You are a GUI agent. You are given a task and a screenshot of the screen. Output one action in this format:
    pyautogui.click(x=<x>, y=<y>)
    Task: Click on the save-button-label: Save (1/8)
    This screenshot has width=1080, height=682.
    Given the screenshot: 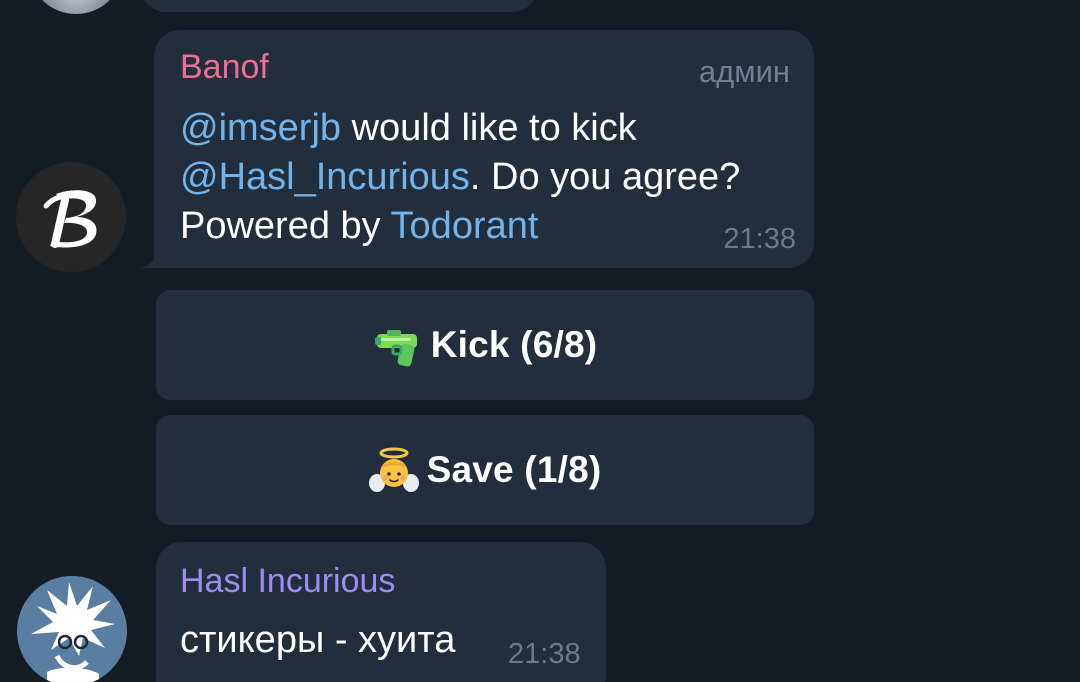 What is the action you would take?
    pyautogui.click(x=514, y=469)
    